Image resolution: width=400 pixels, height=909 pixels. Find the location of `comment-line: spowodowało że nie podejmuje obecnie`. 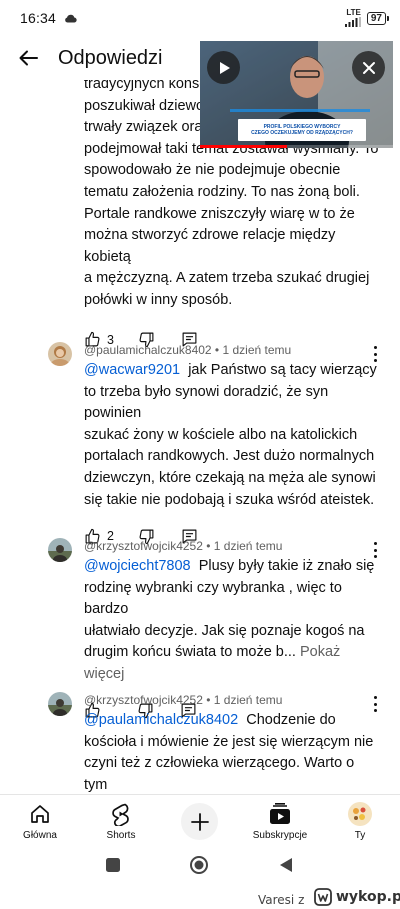

comment-line: spowodowało że nie podejmuje obecnie is located at coordinates (212, 170).